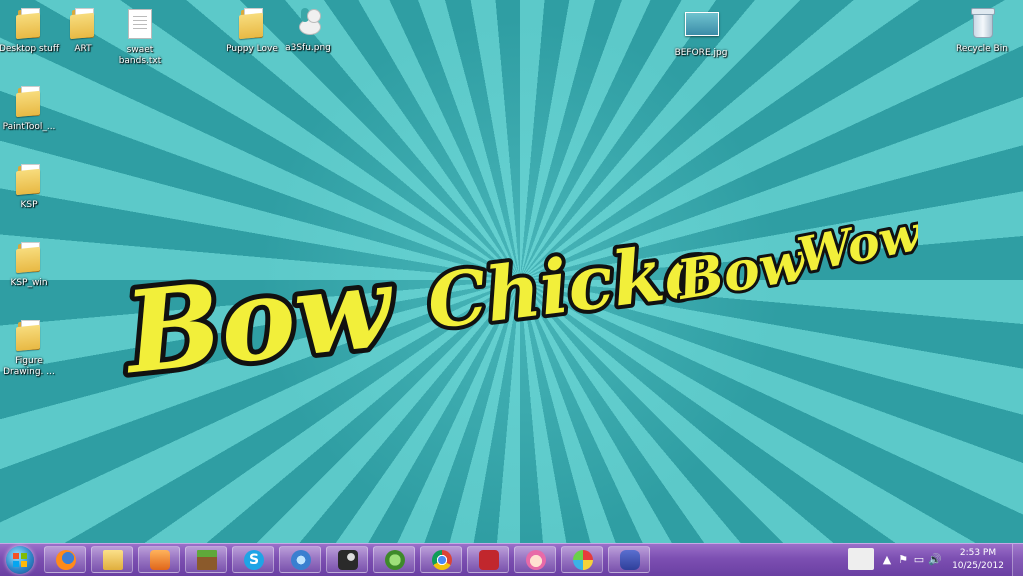 The height and width of the screenshot is (576, 1023). I want to click on show-hidden-icons-arrow-icon: ▲, so click(887, 560).